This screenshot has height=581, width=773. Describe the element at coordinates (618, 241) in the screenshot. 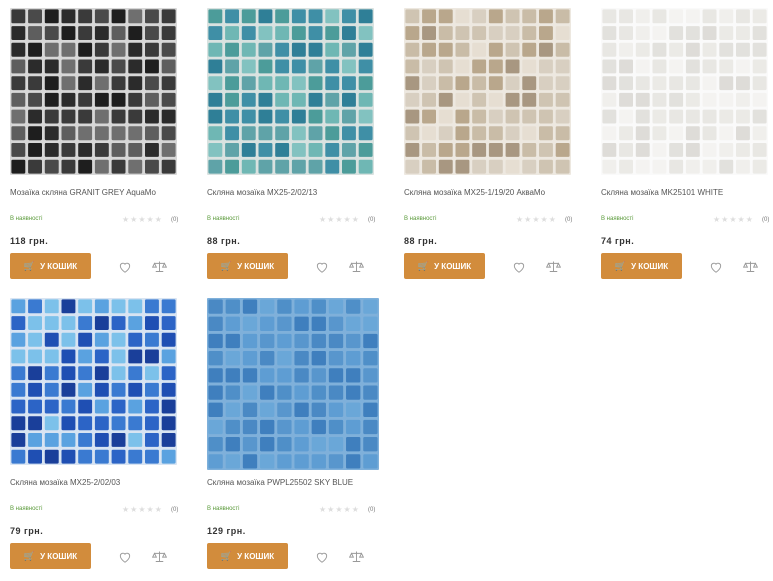

I see `product-price: 74 грн.` at that location.